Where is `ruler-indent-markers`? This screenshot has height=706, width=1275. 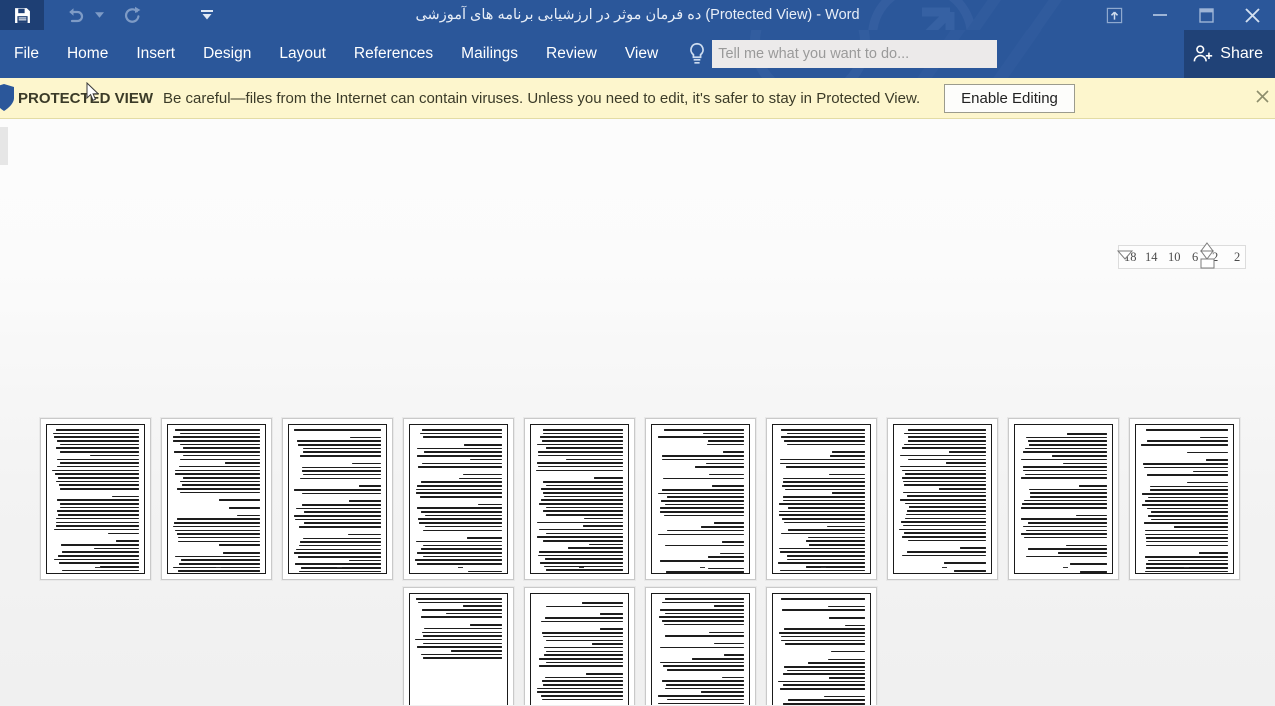
ruler-indent-markers is located at coordinates (1180, 259).